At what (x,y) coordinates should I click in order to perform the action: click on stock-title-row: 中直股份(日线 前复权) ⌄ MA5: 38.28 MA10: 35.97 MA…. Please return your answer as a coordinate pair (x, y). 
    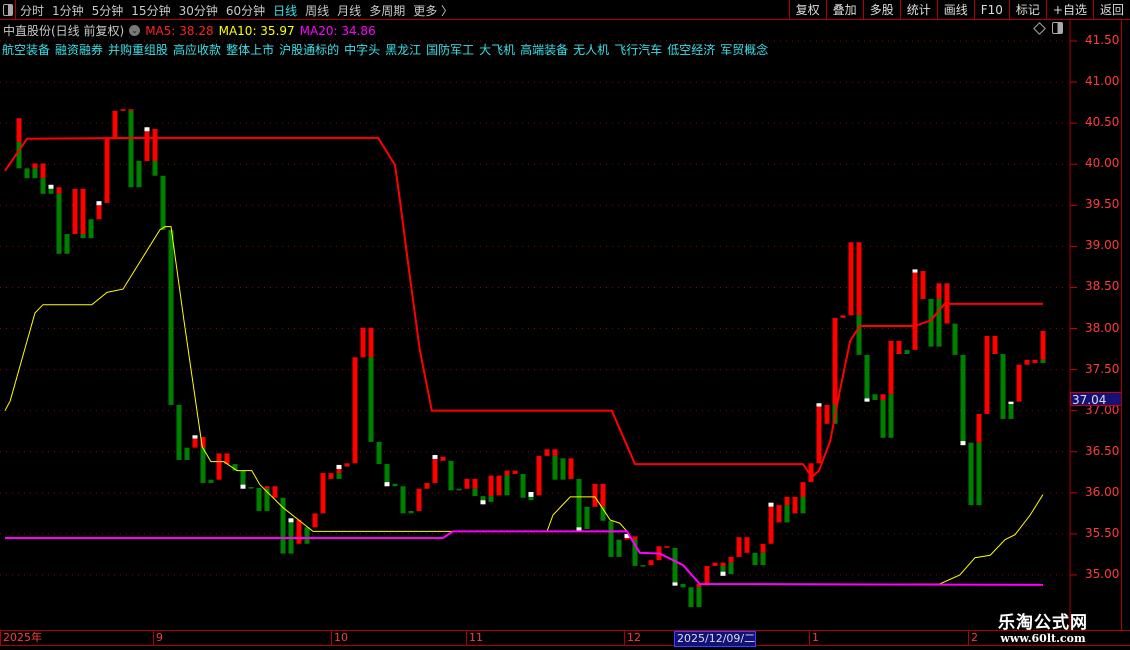
    Looking at the image, I should click on (189, 30).